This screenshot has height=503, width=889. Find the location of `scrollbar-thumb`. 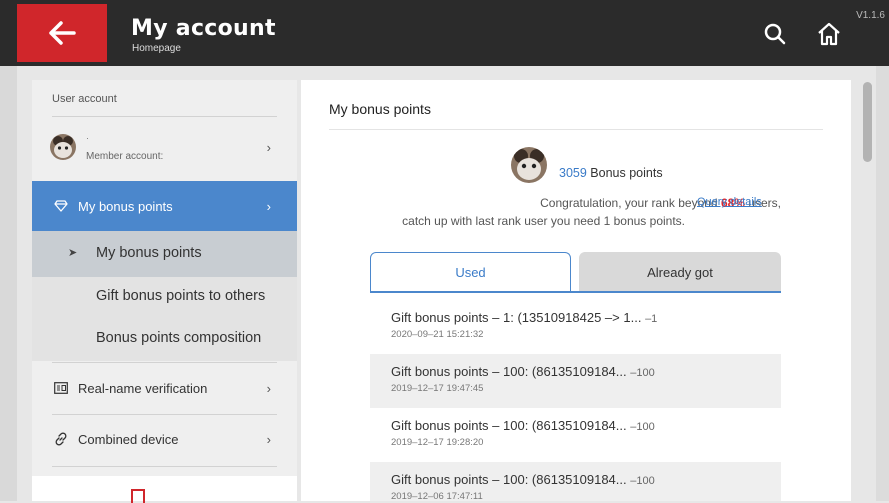

scrollbar-thumb is located at coordinates (867, 122).